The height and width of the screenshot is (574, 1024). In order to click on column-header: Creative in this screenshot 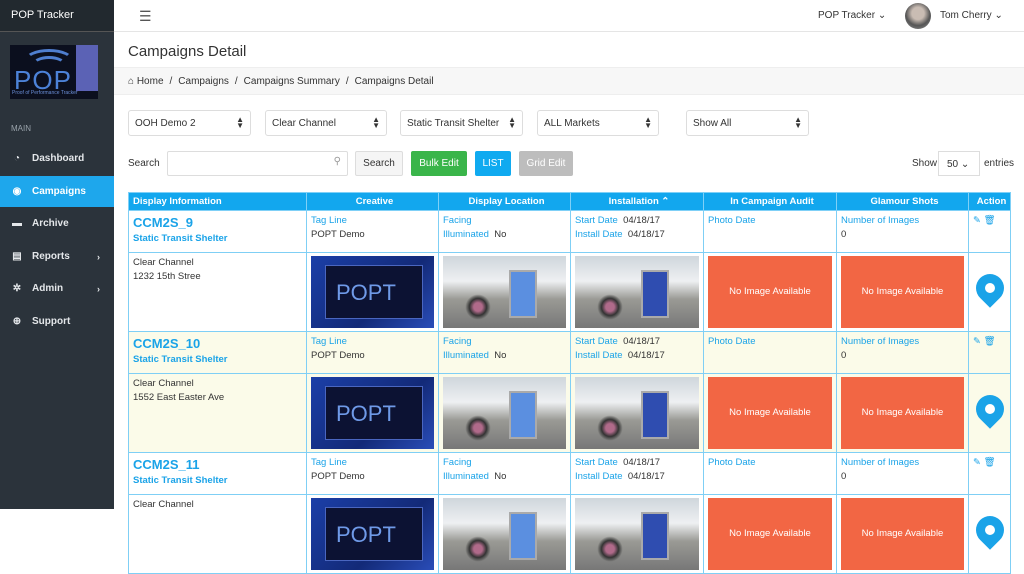, I will do `click(372, 201)`.